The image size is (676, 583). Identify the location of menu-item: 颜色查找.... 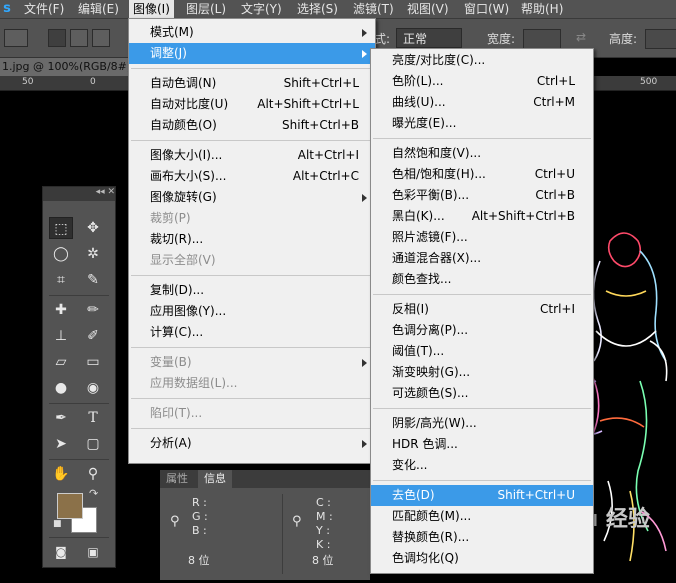
(482, 279).